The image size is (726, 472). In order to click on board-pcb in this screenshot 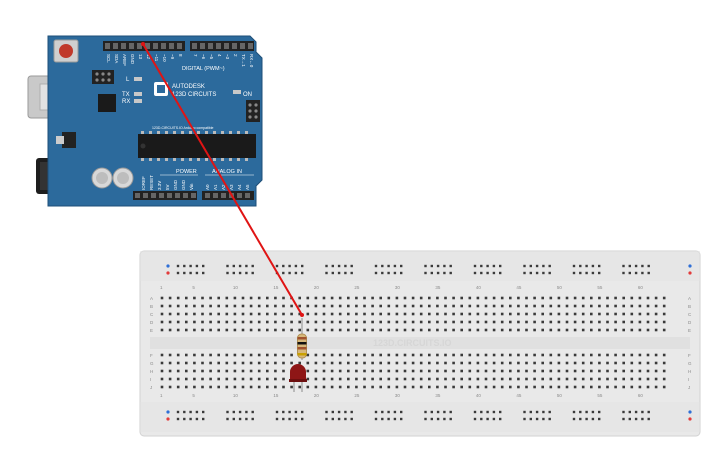, I will do `click(155, 121)`.